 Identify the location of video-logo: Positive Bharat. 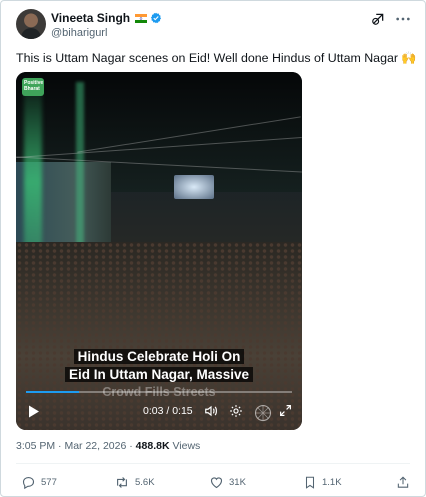
(33, 87).